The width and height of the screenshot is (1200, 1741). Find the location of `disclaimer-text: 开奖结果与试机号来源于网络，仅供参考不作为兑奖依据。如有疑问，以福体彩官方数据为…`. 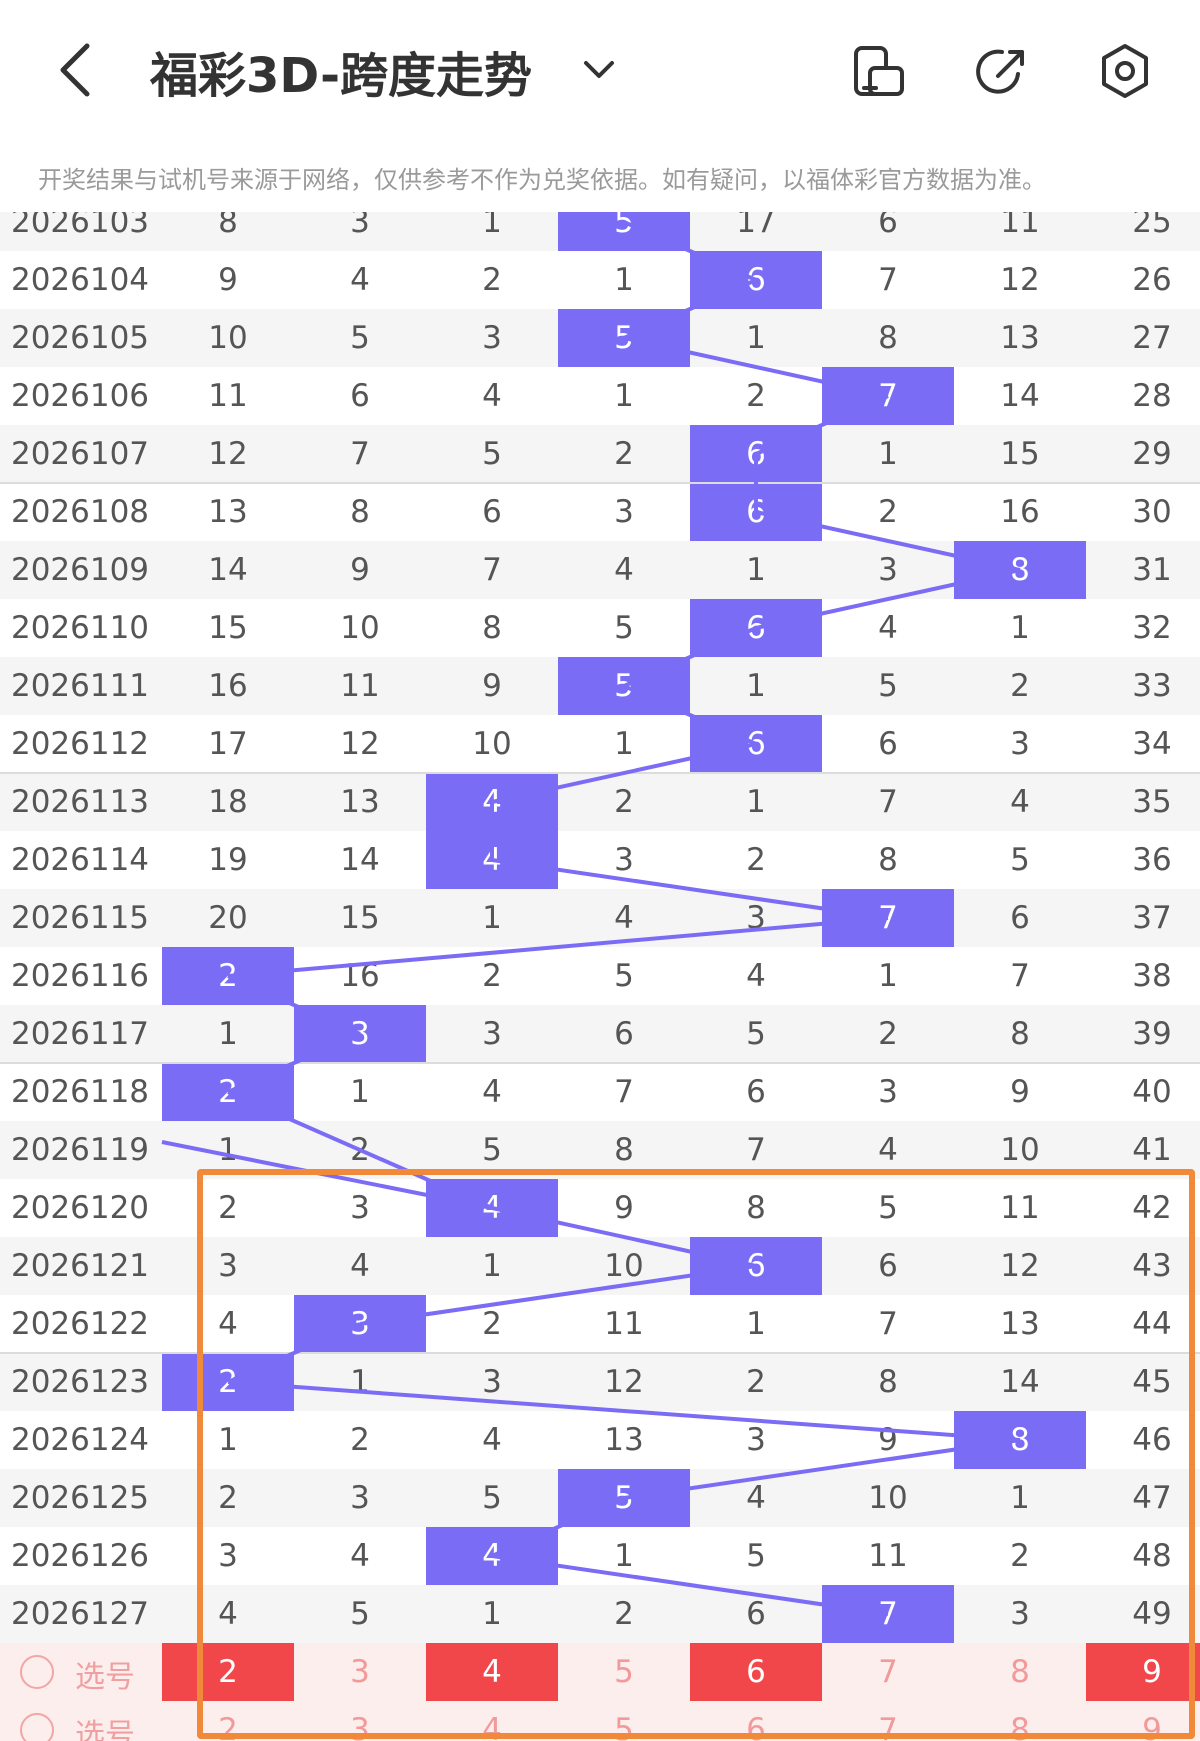

disclaimer-text: 开奖结果与试机号来源于网络，仅供参考不作为兑奖依据。如有疑问，以福体彩官方数据为… is located at coordinates (542, 180).